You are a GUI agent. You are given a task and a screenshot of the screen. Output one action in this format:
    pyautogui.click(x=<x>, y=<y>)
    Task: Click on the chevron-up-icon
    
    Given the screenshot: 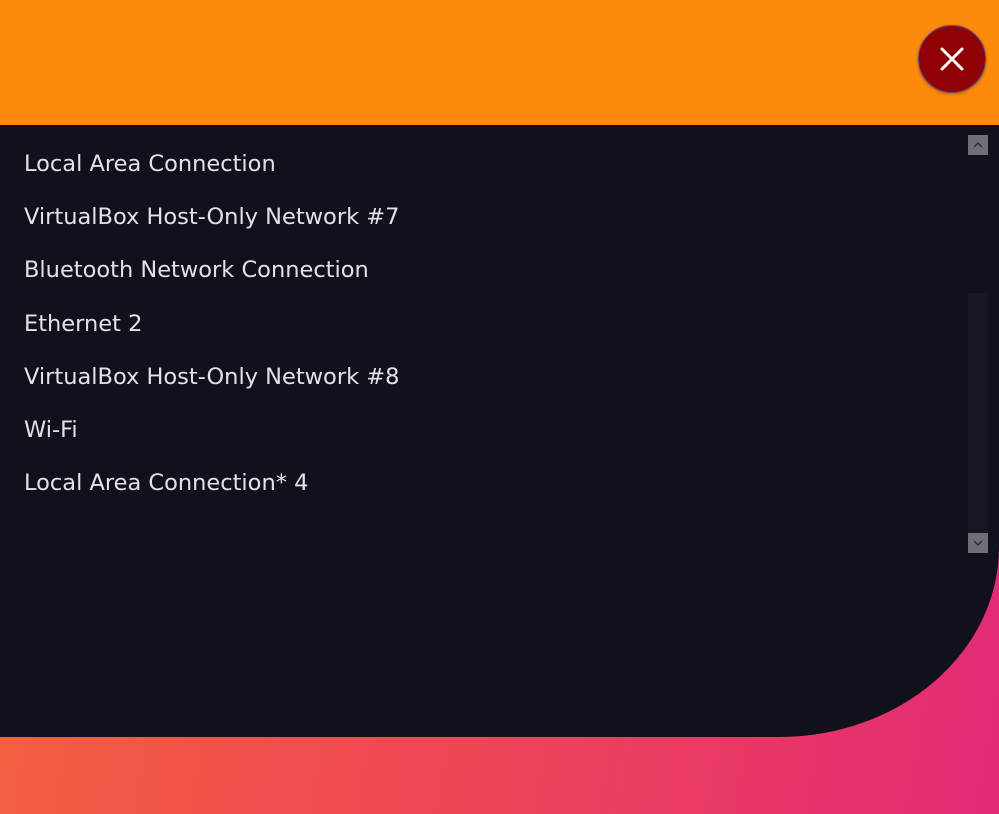 What is the action you would take?
    pyautogui.click(x=978, y=145)
    